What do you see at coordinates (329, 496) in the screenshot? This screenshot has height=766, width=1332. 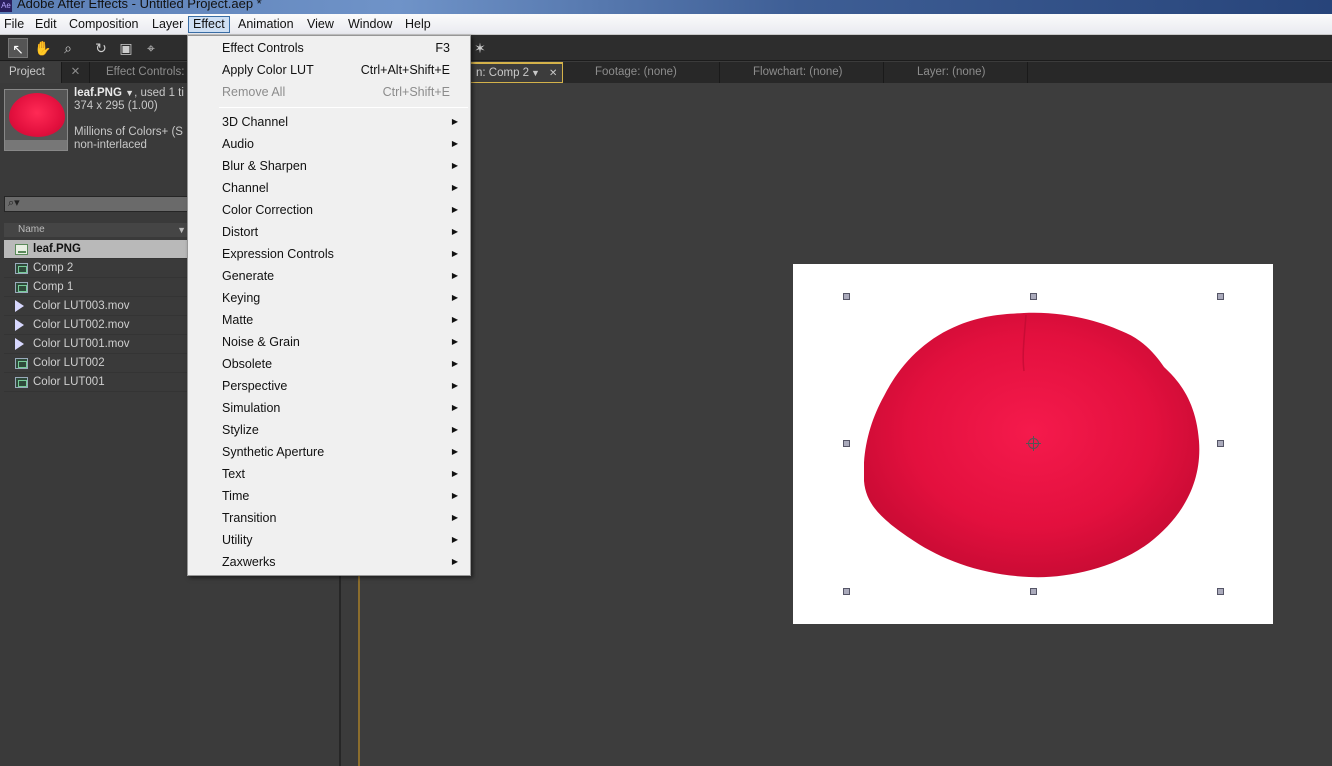 I see `menu-item-time: Time ▶` at bounding box center [329, 496].